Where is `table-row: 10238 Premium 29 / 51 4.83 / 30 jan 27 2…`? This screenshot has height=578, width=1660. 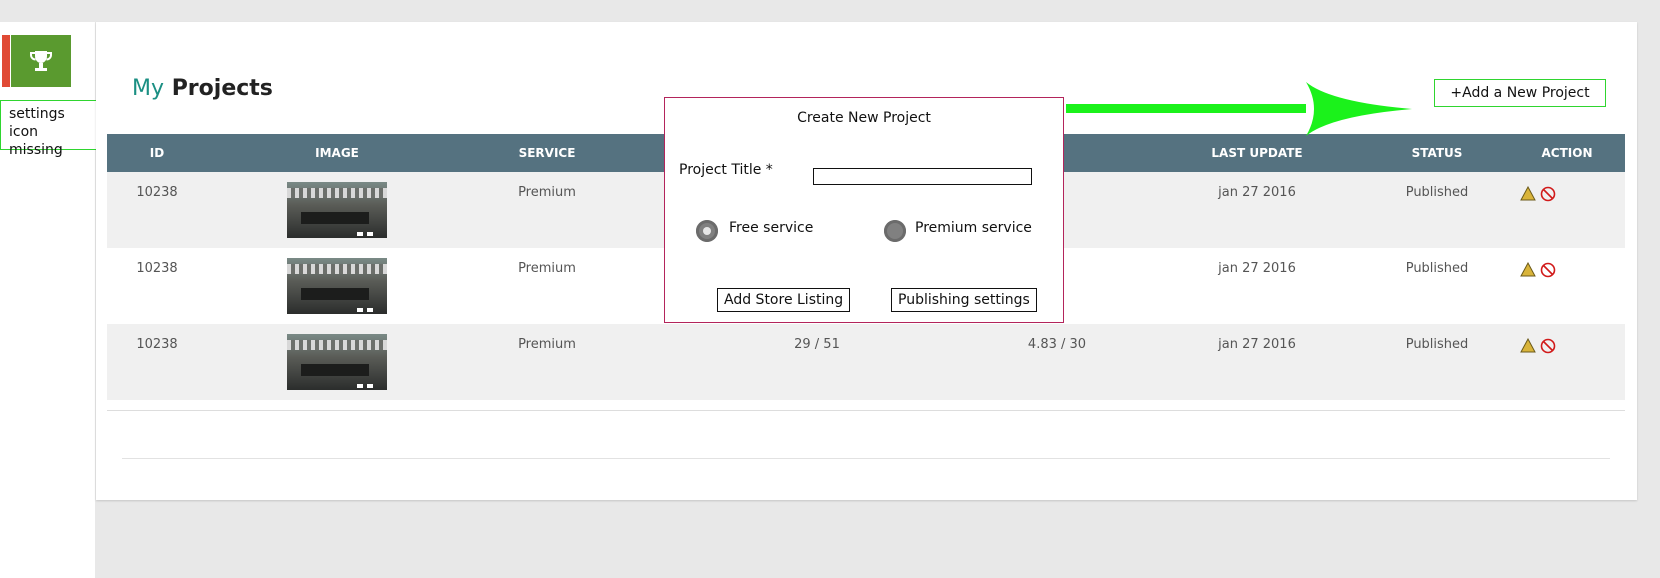 table-row: 10238 Premium 29 / 51 4.83 / 30 jan 27 2… is located at coordinates (866, 362).